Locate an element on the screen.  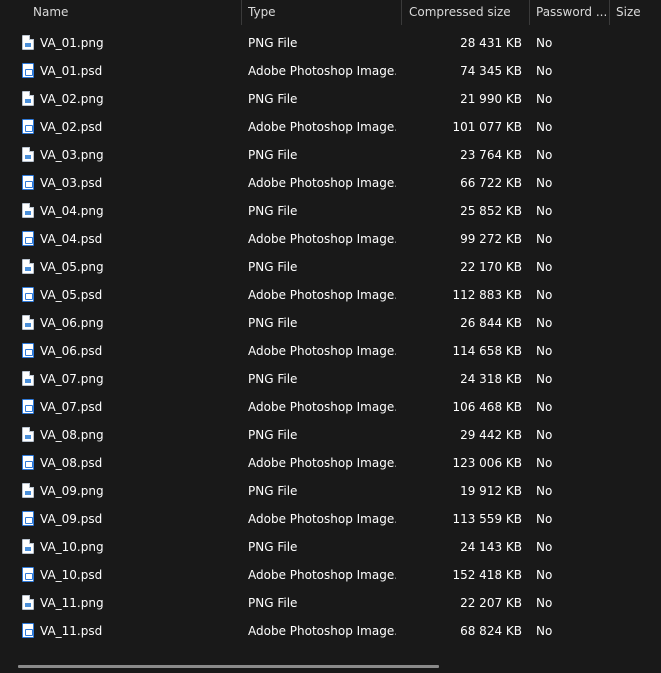
file-name: VA_10.png is located at coordinates (72, 547).